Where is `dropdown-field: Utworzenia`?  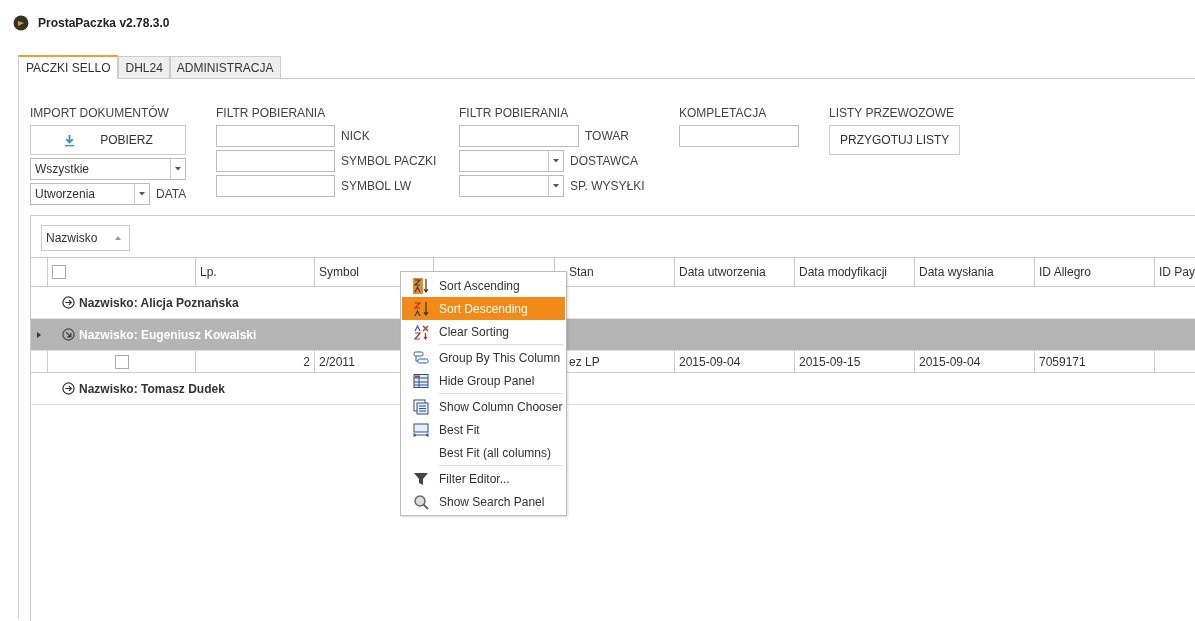
dropdown-field: Utworzenia is located at coordinates (90, 194).